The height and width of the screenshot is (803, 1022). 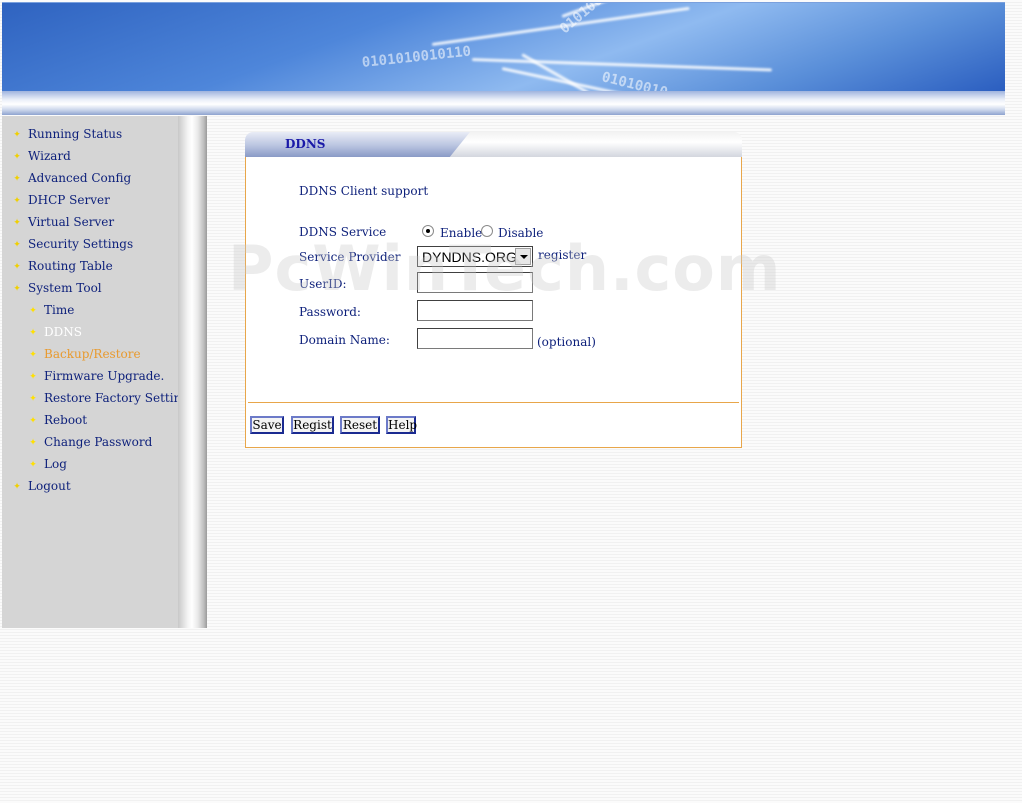 I want to click on help-button: Help, so click(x=401, y=425).